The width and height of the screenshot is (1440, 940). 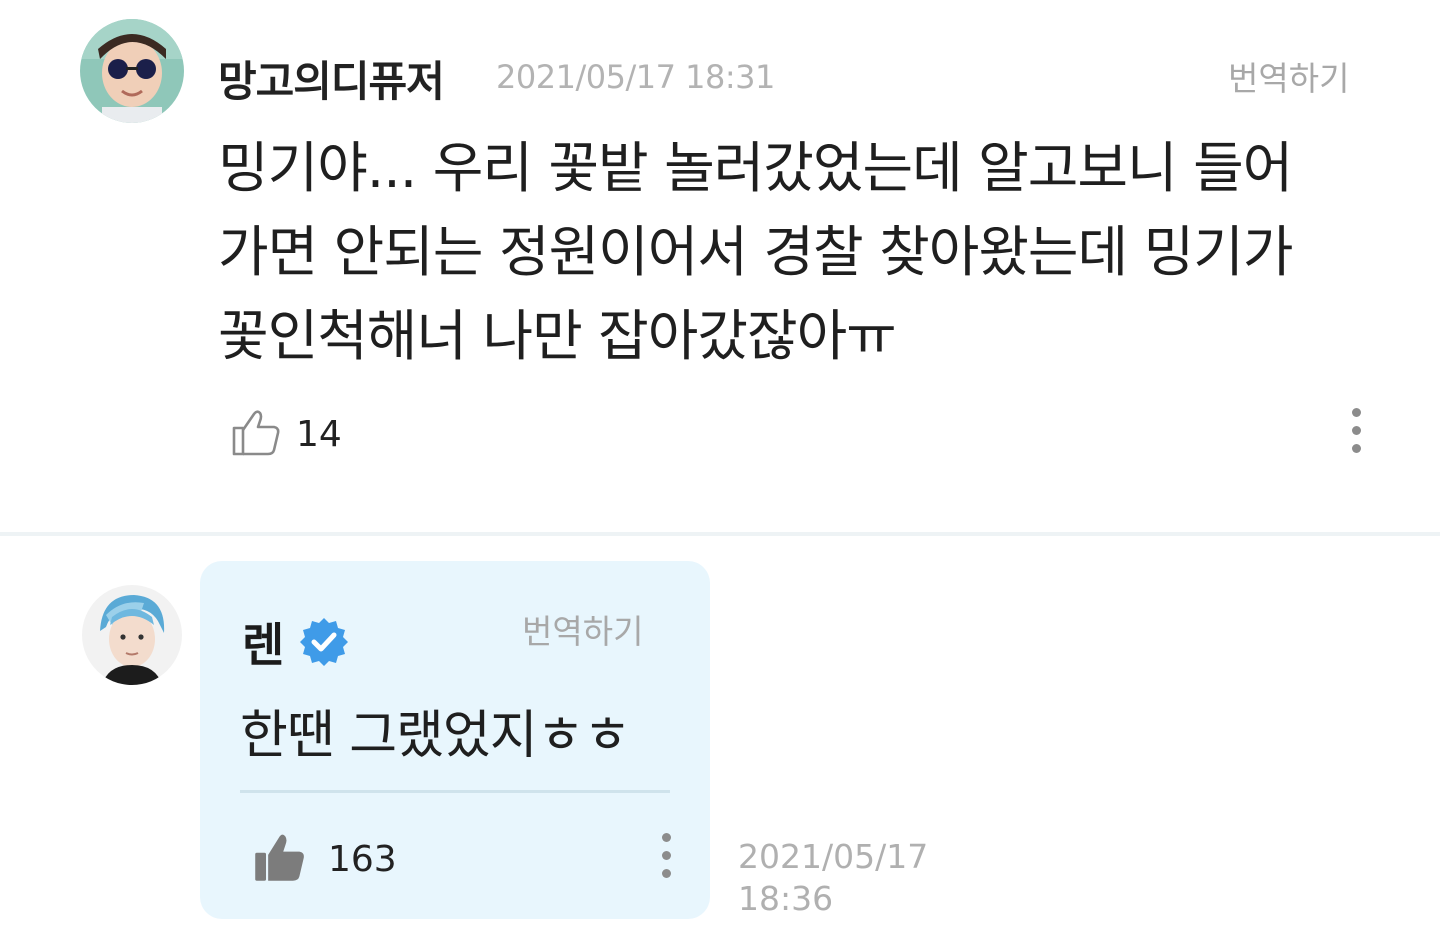 I want to click on thumbs-up-outline-icon, so click(x=256, y=432).